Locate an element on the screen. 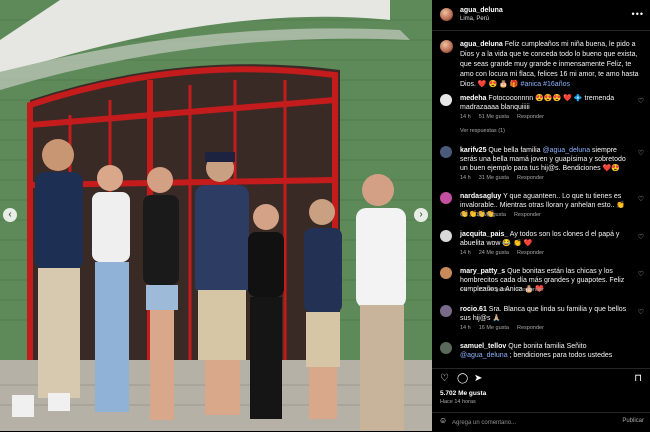 The image size is (650, 432). author-avatar is located at coordinates (446, 14).